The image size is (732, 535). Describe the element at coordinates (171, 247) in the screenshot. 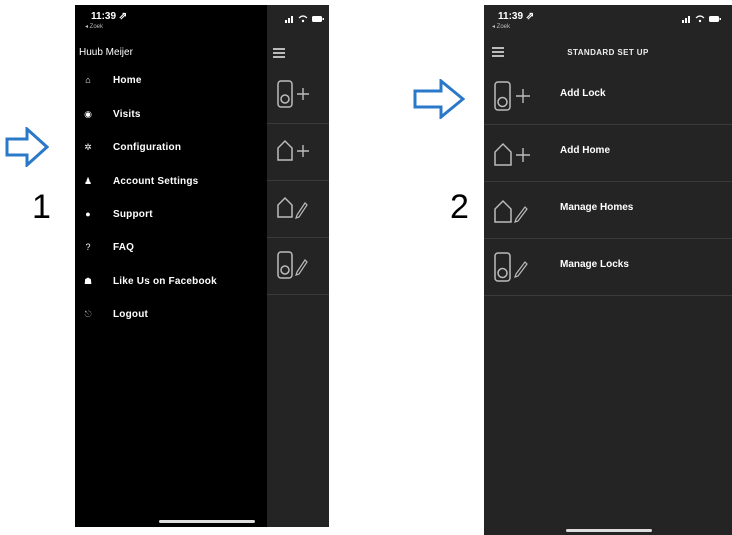

I see `menu-item-faq: ? FAQ` at that location.